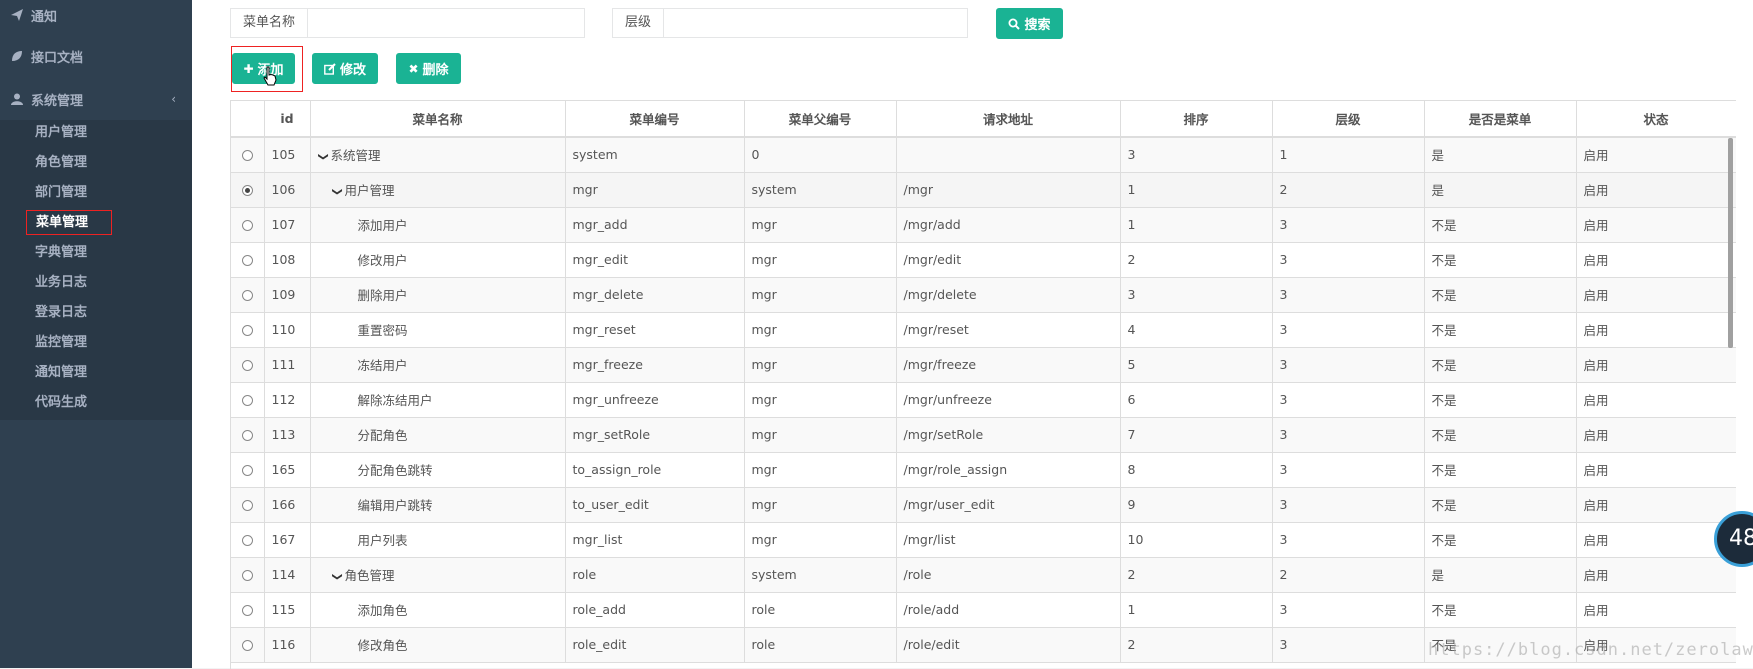 Image resolution: width=1753 pixels, height=669 pixels. I want to click on header-parent-code: 菜单父编号, so click(820, 119).